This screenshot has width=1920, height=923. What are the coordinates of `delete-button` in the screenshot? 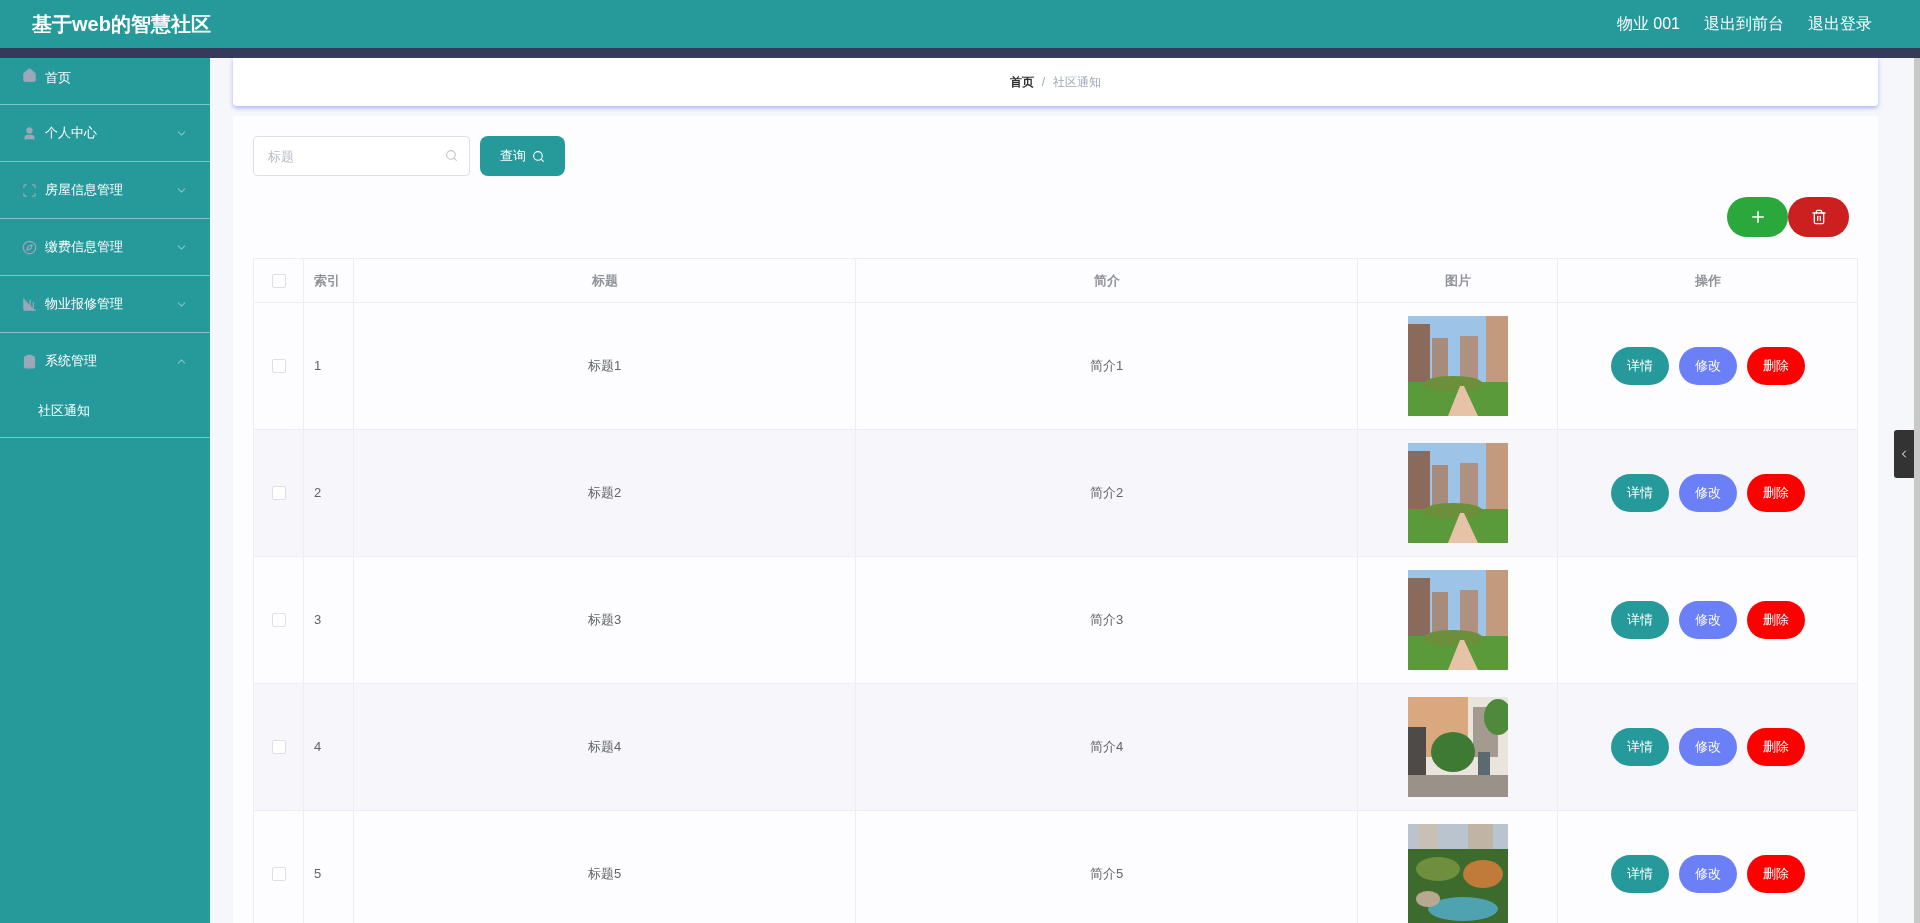 It's located at (1818, 217).